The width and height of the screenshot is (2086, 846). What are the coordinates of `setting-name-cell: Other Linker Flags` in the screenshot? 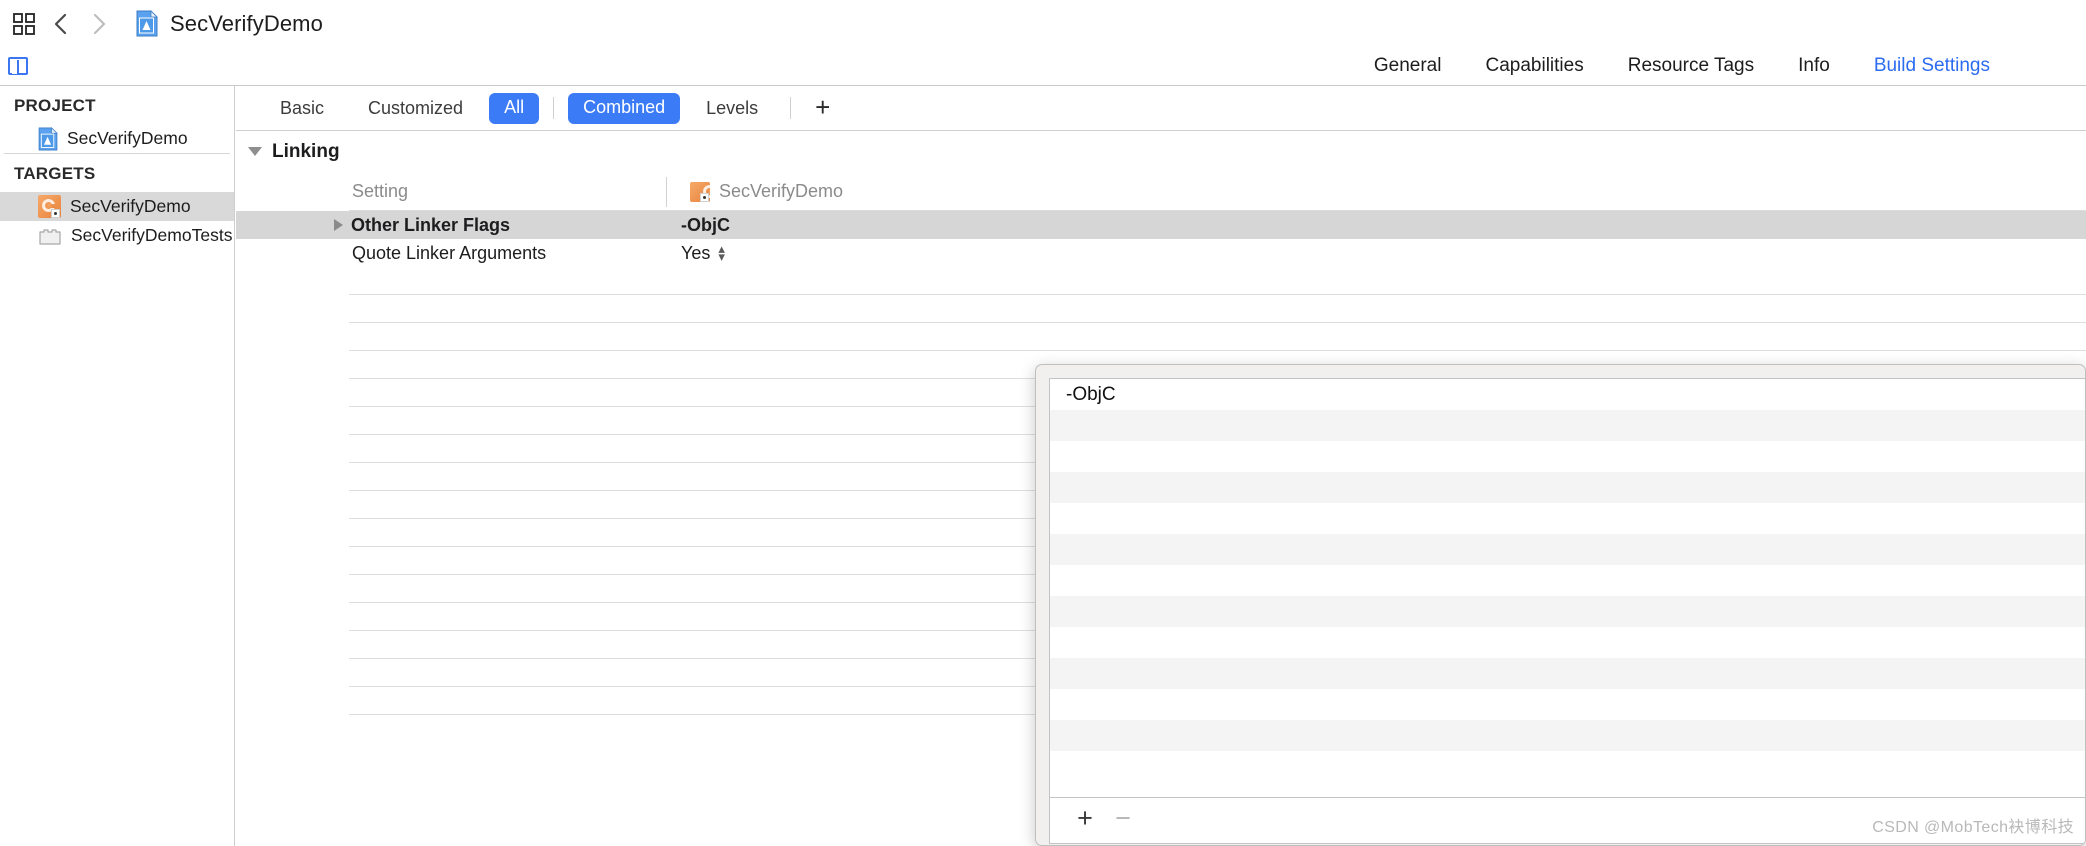 It's located at (451, 225).